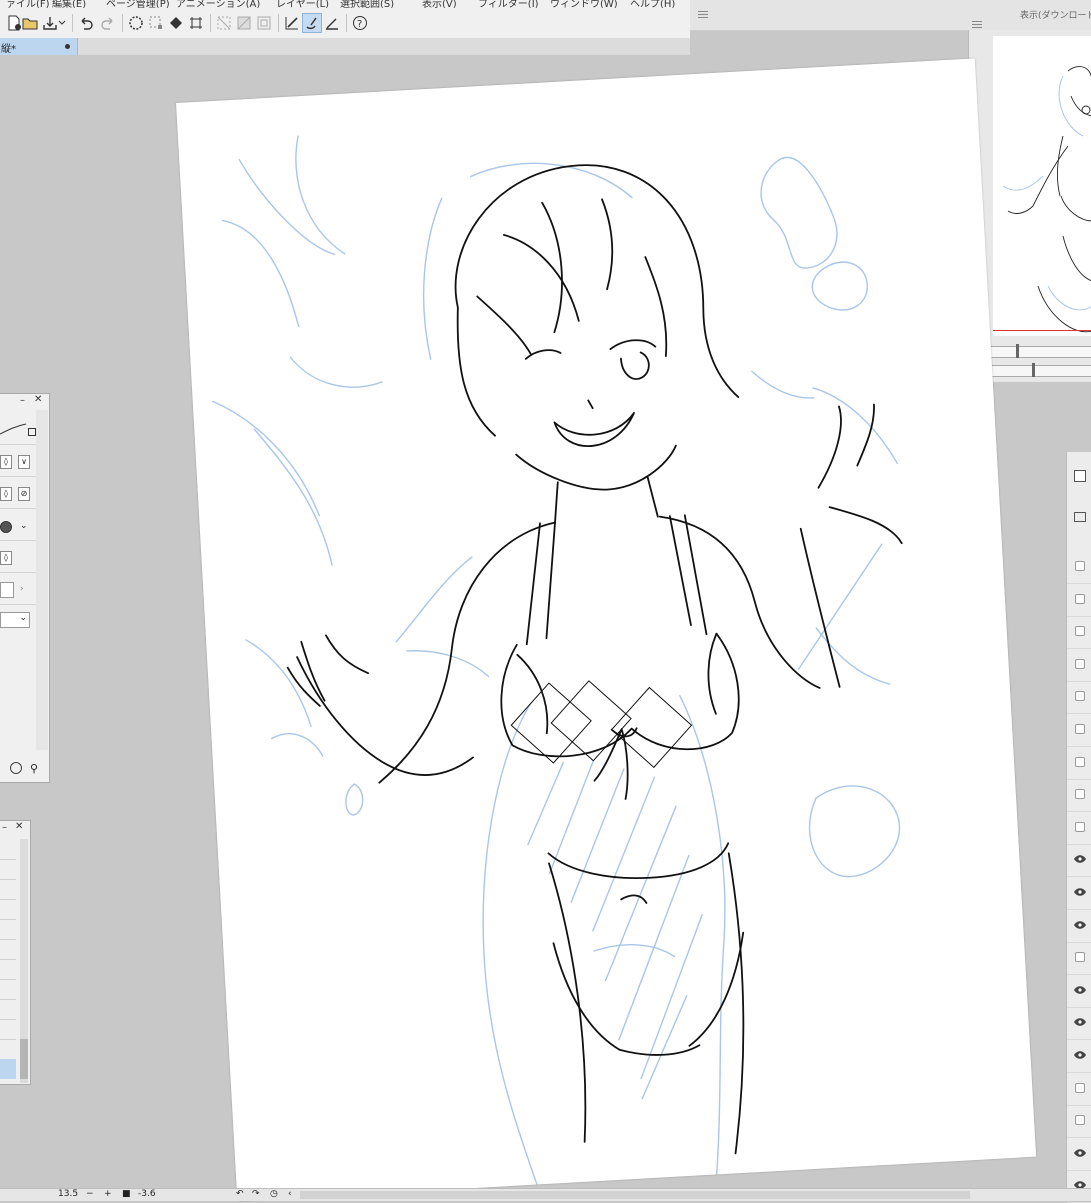  What do you see at coordinates (69, 4) in the screenshot?
I see `menu-edit: 編集(E)` at bounding box center [69, 4].